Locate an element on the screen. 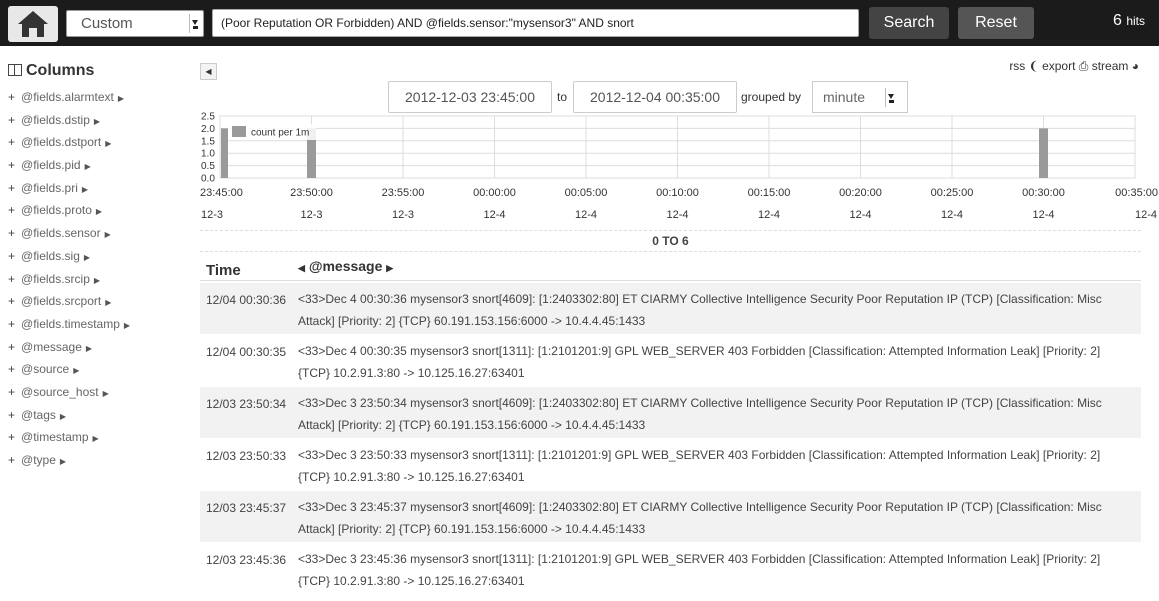  field-item: + @fields.sig ▶ is located at coordinates (100, 256).